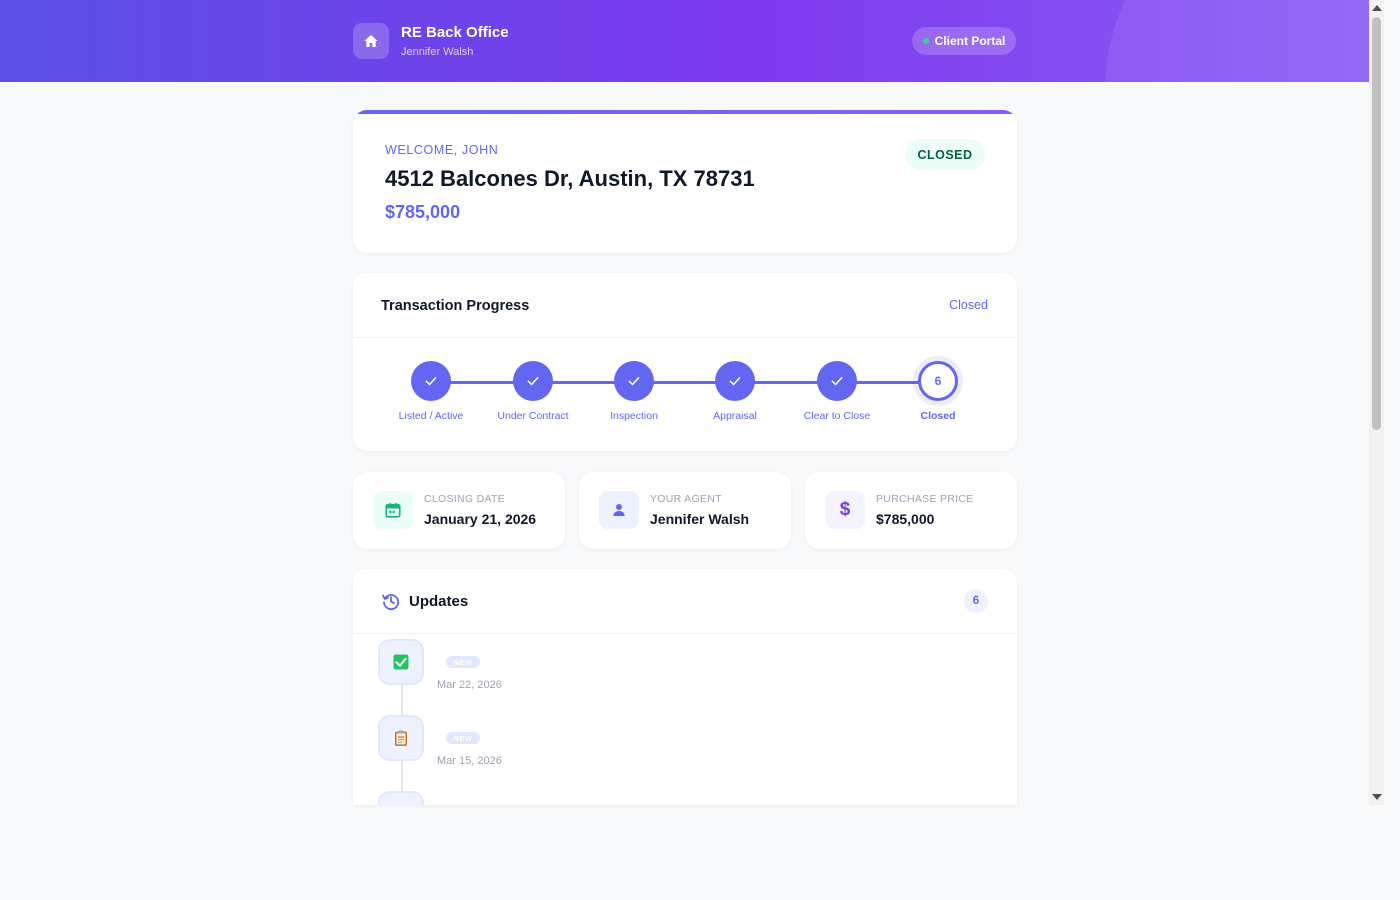  Describe the element at coordinates (686, 499) in the screenshot. I see `info-label: YOUR AGENT` at that location.